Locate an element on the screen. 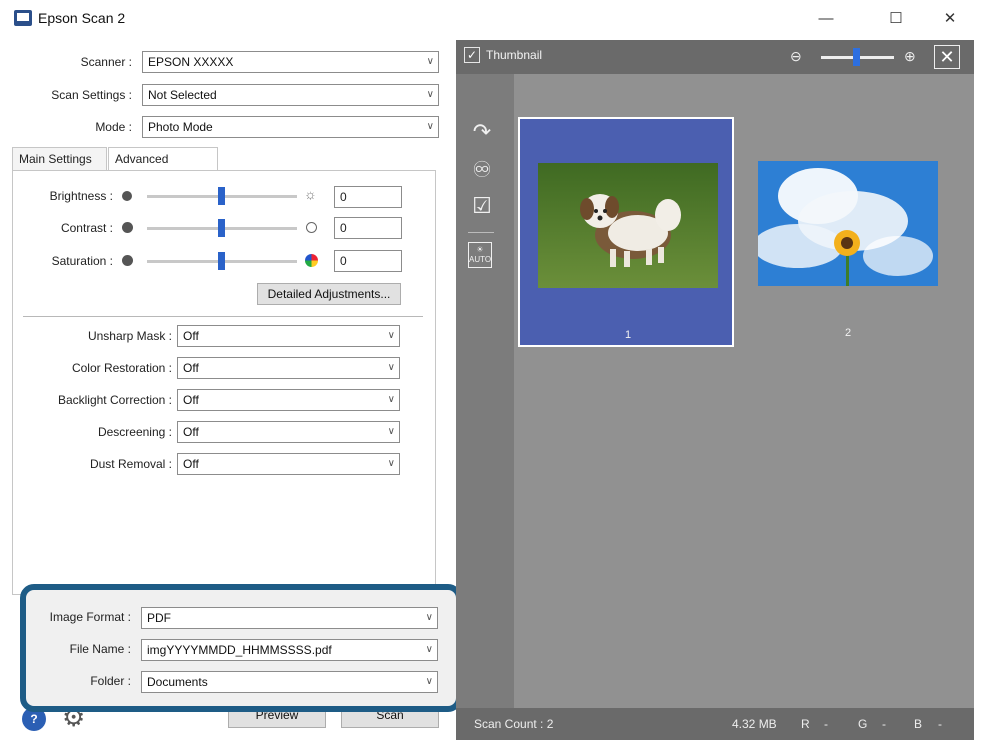 The image size is (982, 745). divider is located at coordinates (223, 316).